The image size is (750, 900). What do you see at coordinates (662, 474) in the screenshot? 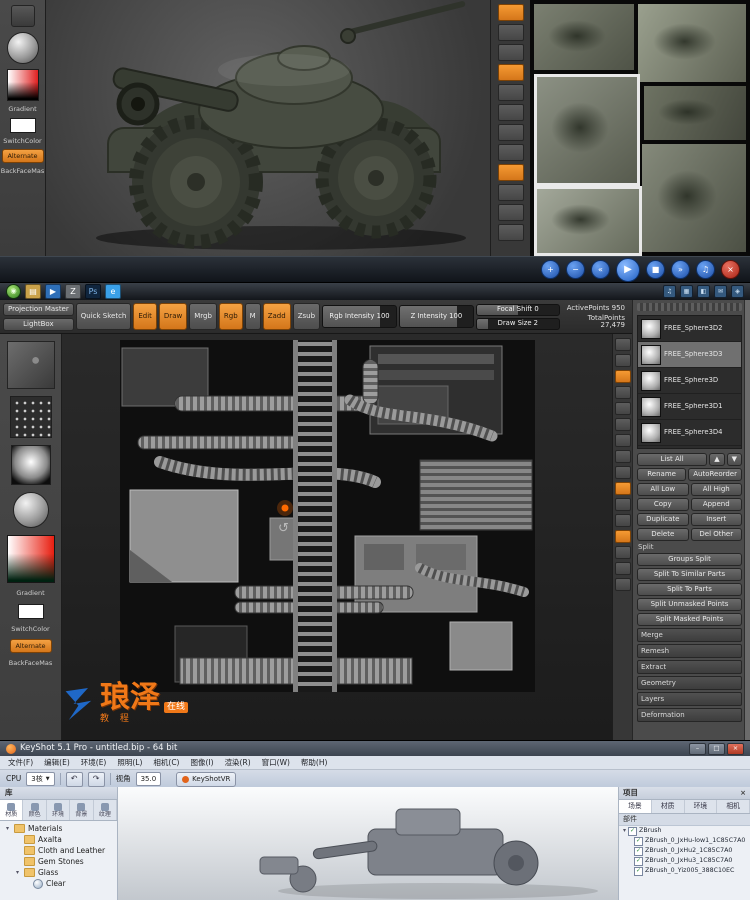
I see `rename-button: Rename` at bounding box center [662, 474].